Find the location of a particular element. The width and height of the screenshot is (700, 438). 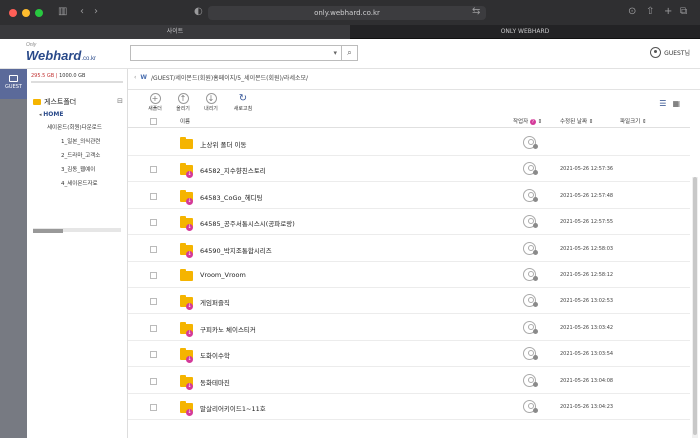

table-row: 上상위 폴더 이동 is located at coordinates (409, 143).